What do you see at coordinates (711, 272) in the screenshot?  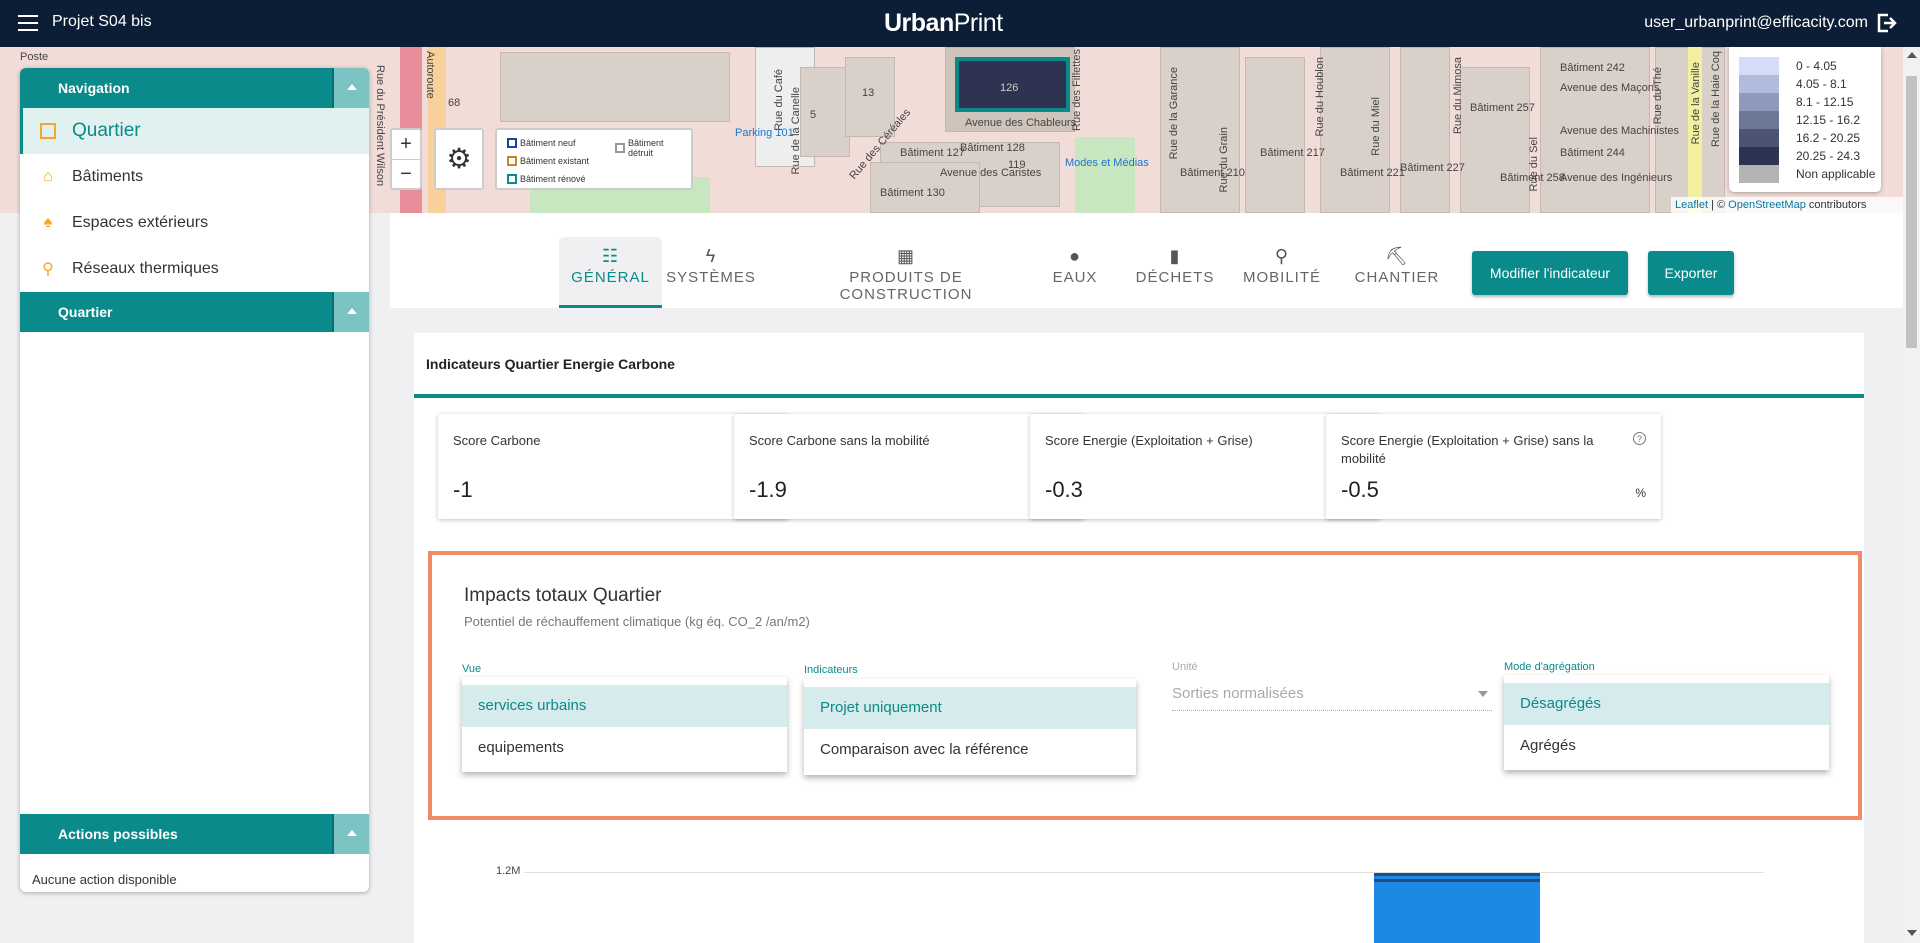 I see `tab-systemes: ϟ SYSTÈMES` at bounding box center [711, 272].